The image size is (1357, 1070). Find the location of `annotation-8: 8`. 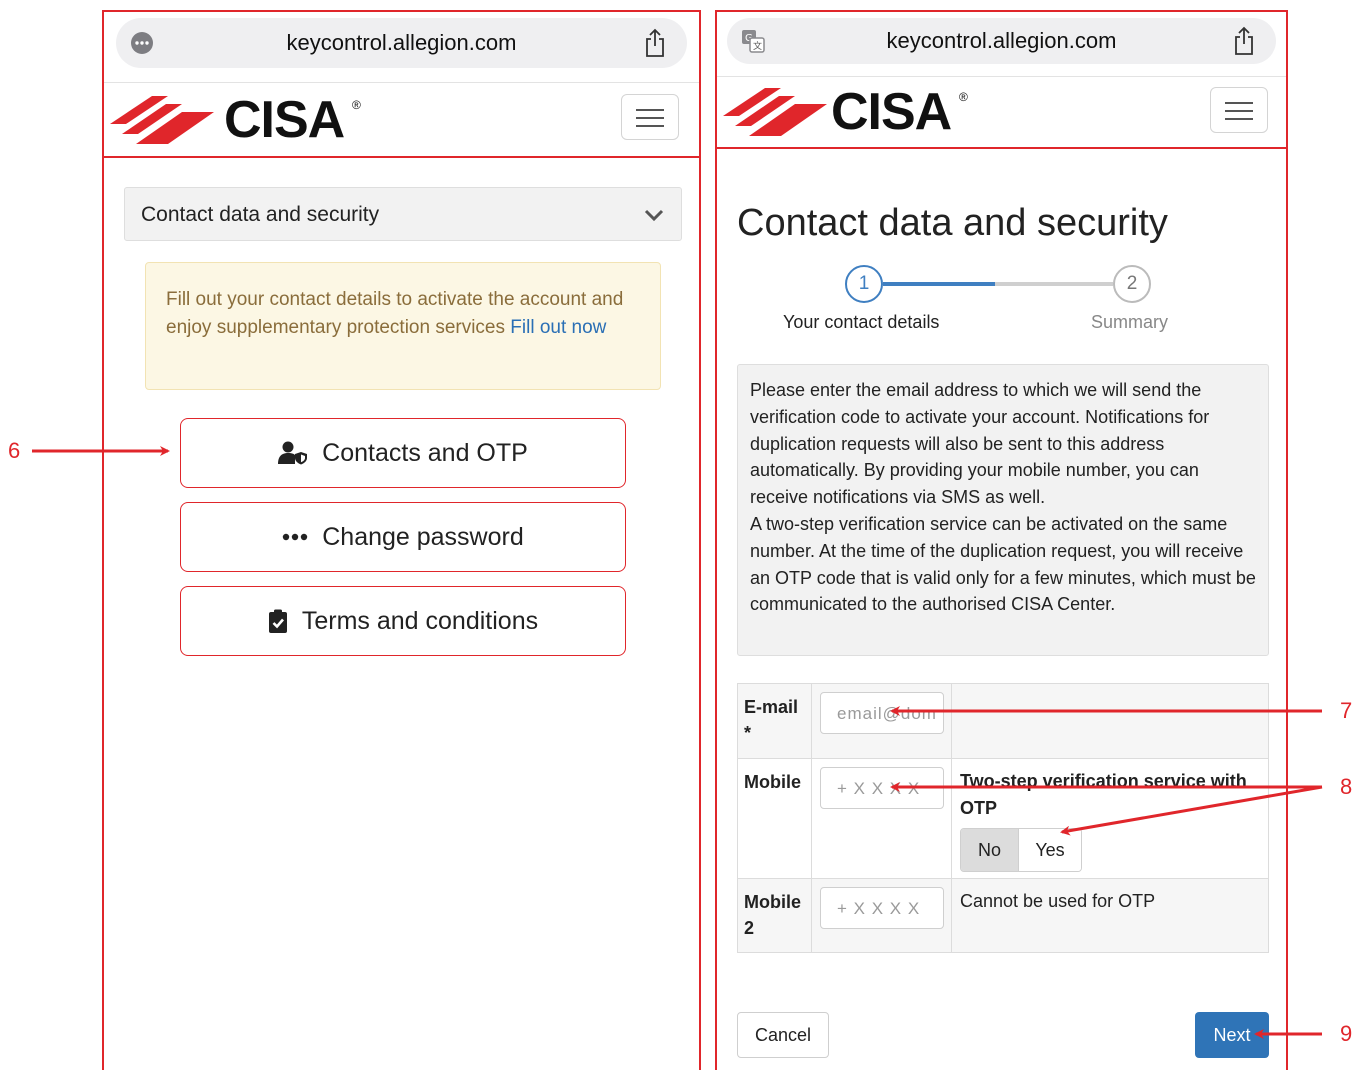

annotation-8: 8 is located at coordinates (1346, 786).